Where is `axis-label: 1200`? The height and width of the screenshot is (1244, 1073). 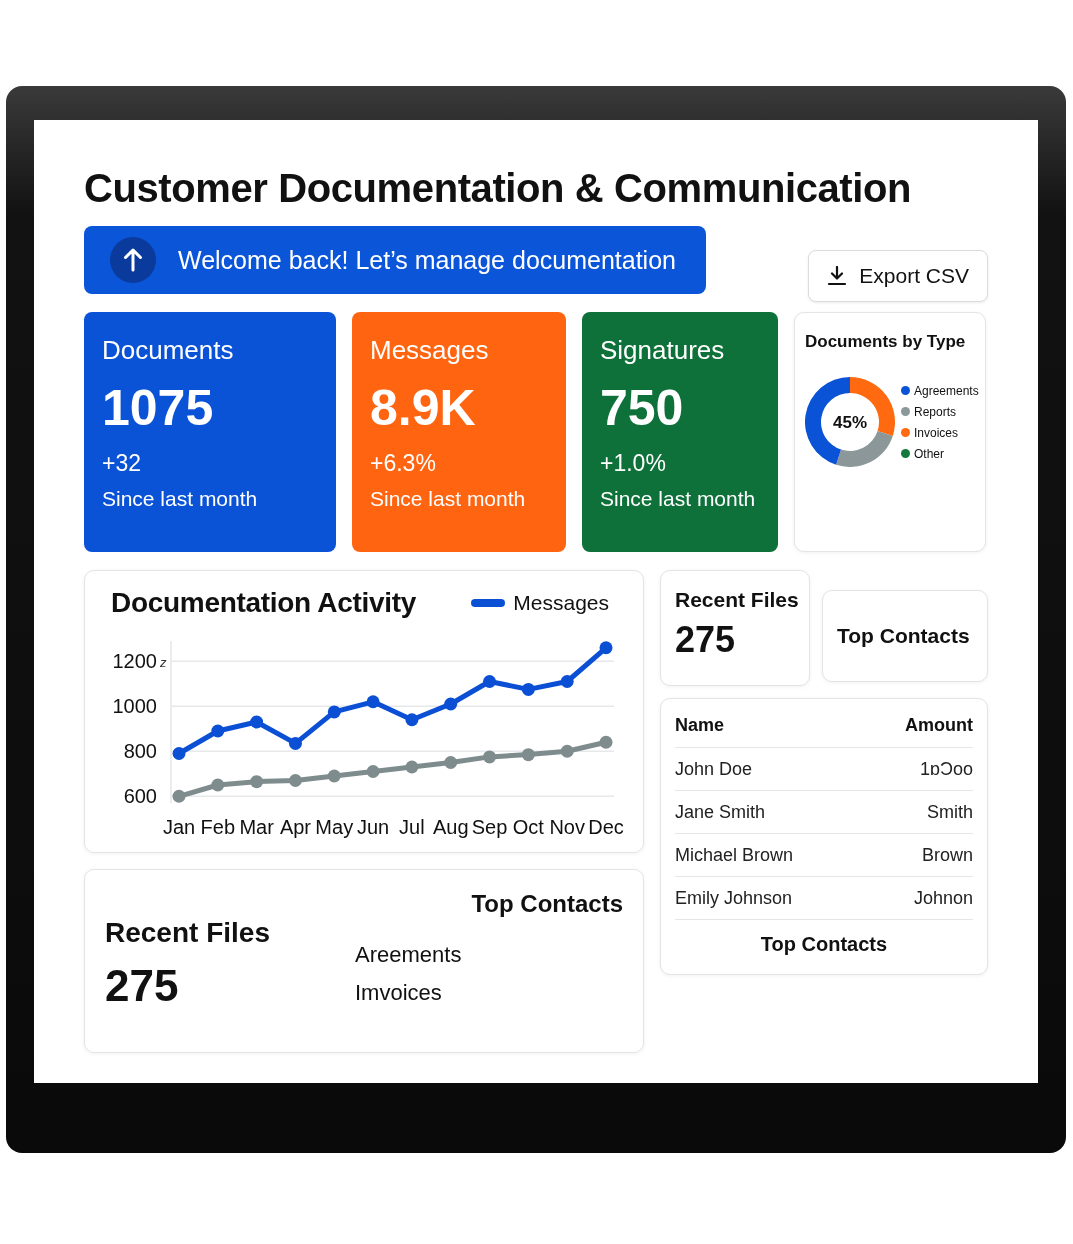 axis-label: 1200 is located at coordinates (134, 661).